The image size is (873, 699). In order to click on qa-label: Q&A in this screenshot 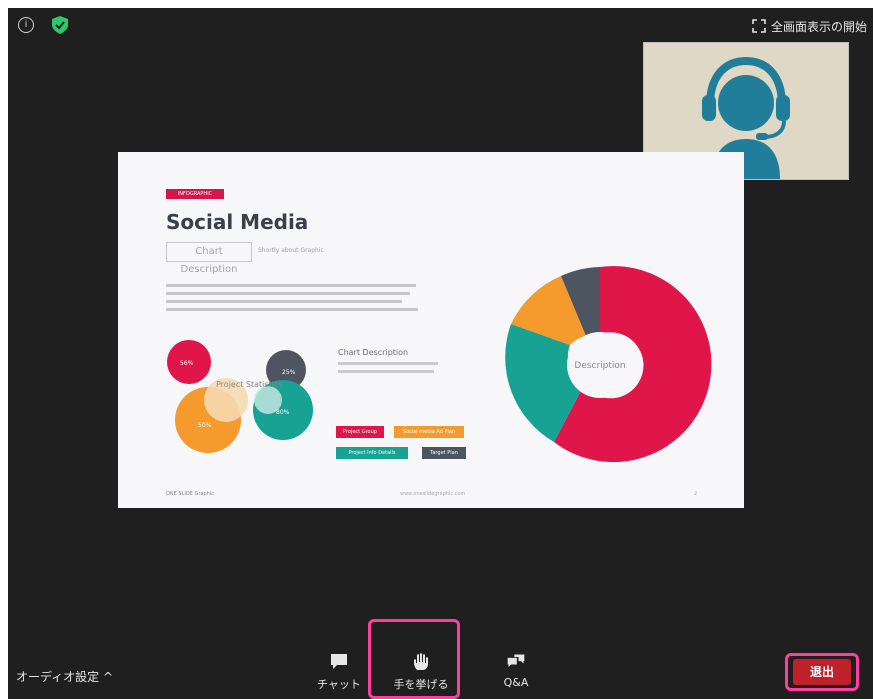, I will do `click(516, 682)`.